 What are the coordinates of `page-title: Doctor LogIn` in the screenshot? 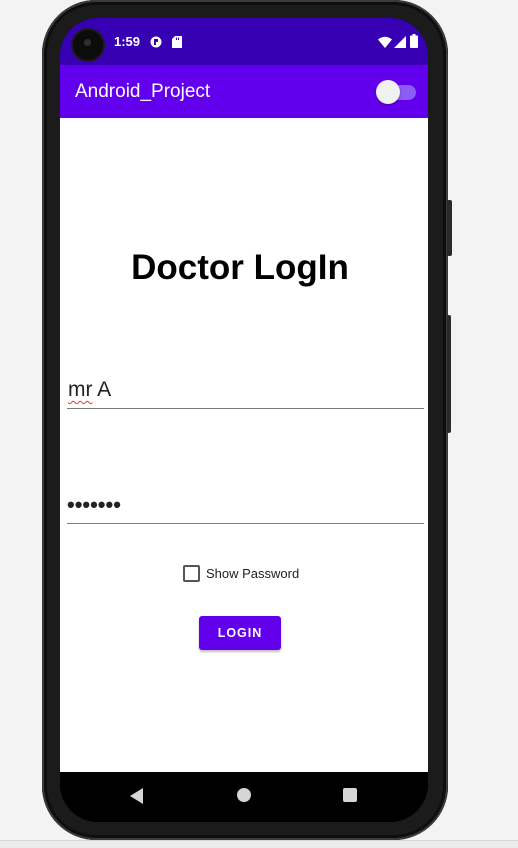 It's located at (240, 267).